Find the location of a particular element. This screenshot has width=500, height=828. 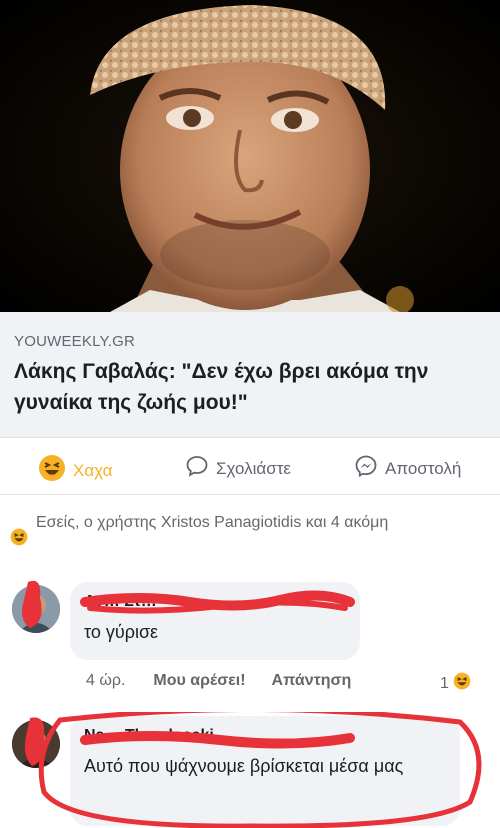

haha-reaction-label: Χαχα is located at coordinates (93, 470).